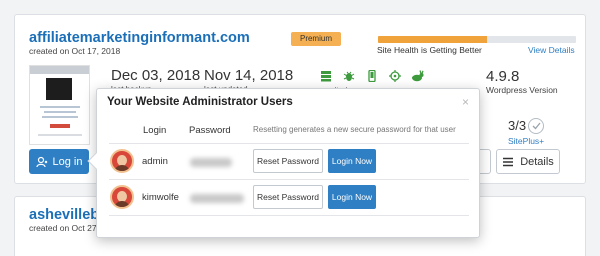  Describe the element at coordinates (139, 38) in the screenshot. I see `site-domain-link: affiliatemarketinginformant.com` at that location.